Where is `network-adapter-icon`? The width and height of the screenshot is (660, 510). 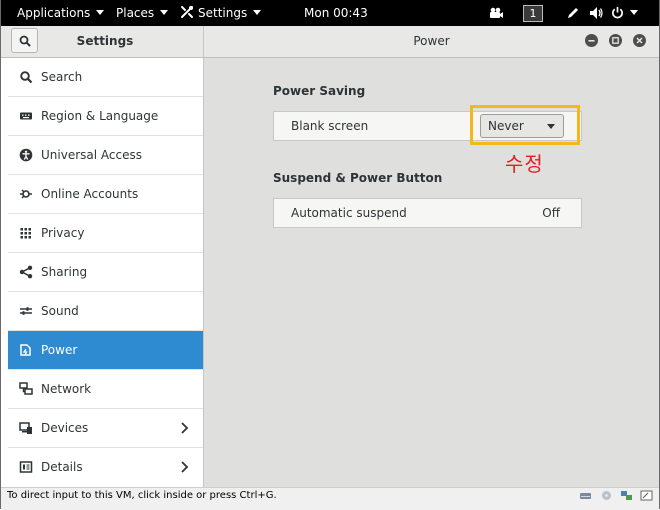 network-adapter-icon is located at coordinates (626, 495).